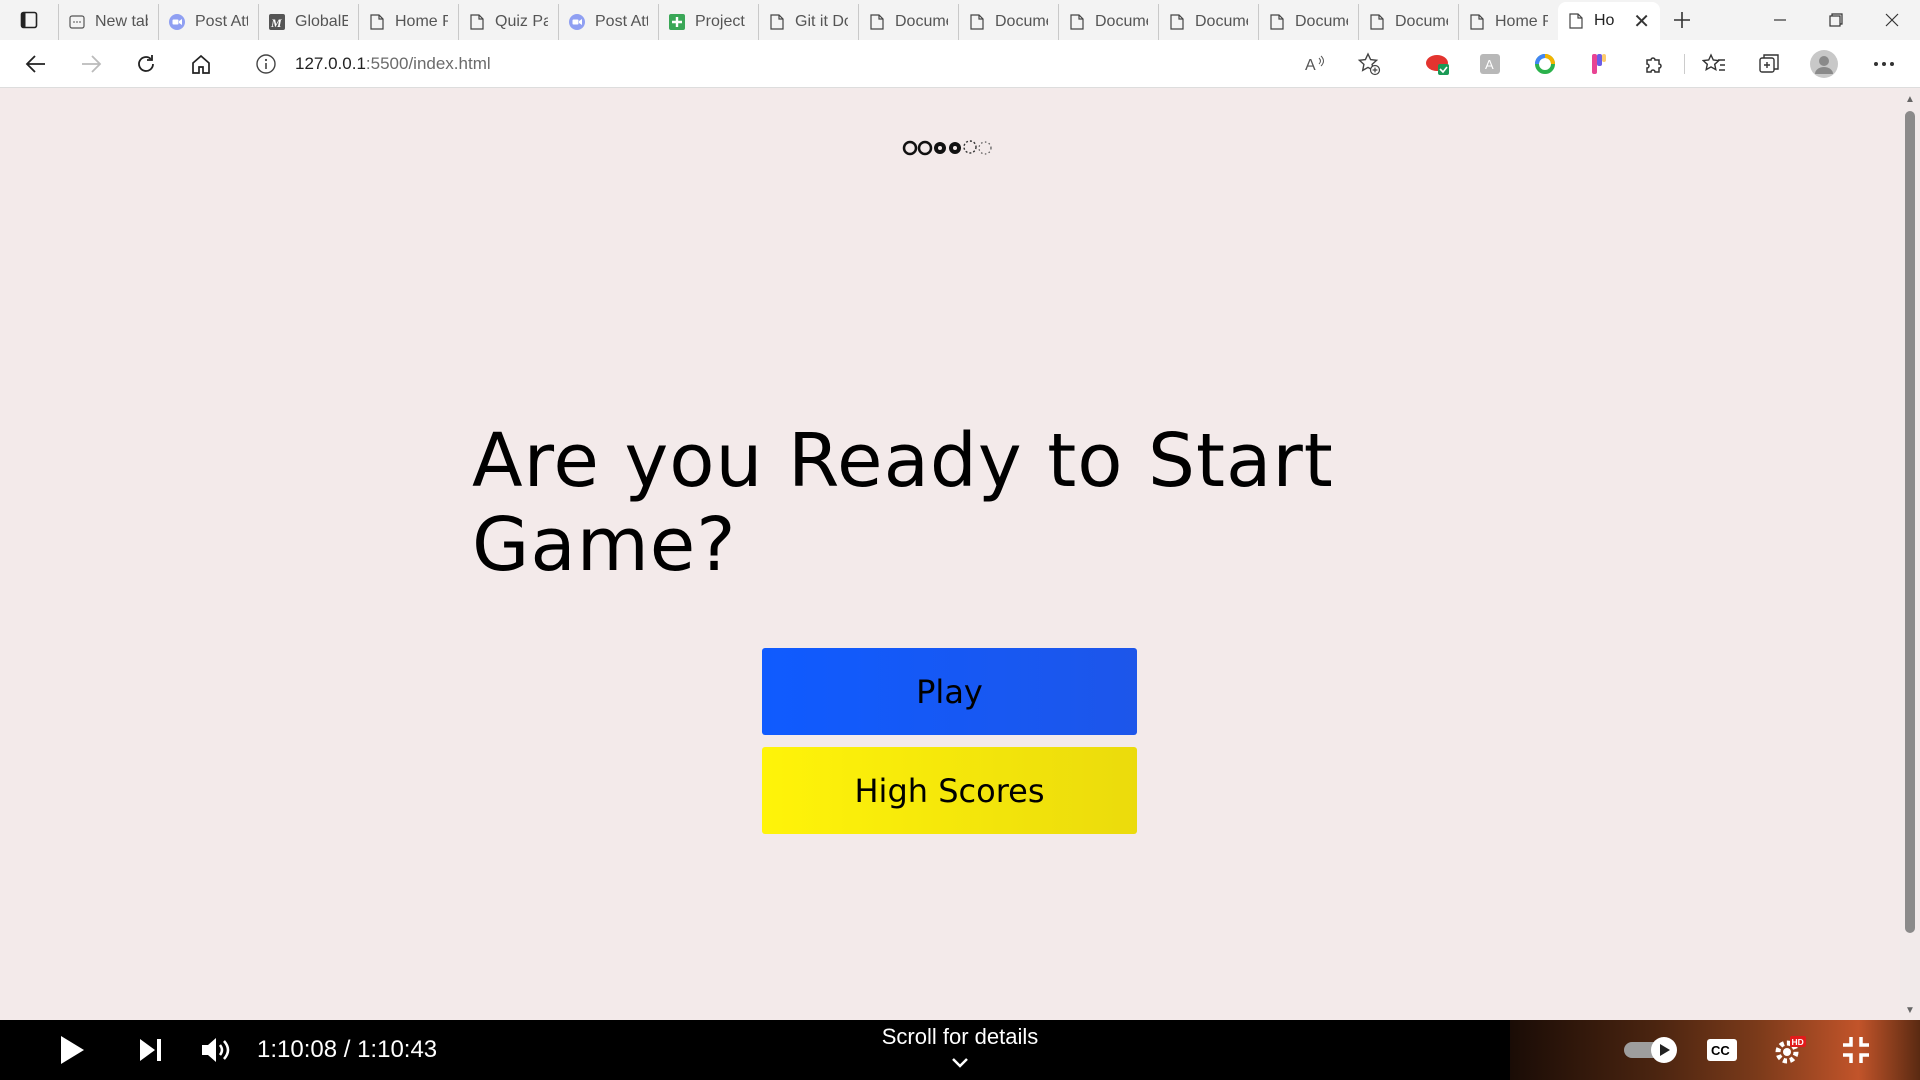 The width and height of the screenshot is (1920, 1080). Describe the element at coordinates (277, 22) in the screenshot. I see `m-logo-icon: M` at that location.